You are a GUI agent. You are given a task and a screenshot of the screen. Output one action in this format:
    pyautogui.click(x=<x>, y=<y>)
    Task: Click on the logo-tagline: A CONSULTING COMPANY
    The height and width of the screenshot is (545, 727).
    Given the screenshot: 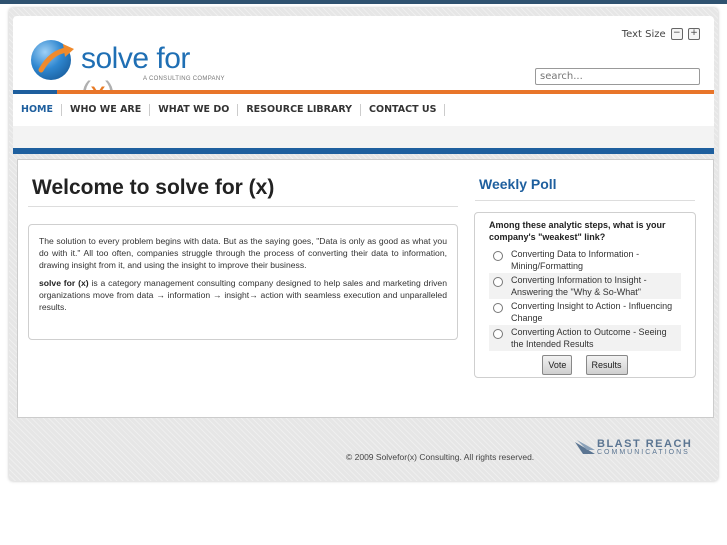 What is the action you would take?
    pyautogui.click(x=184, y=79)
    